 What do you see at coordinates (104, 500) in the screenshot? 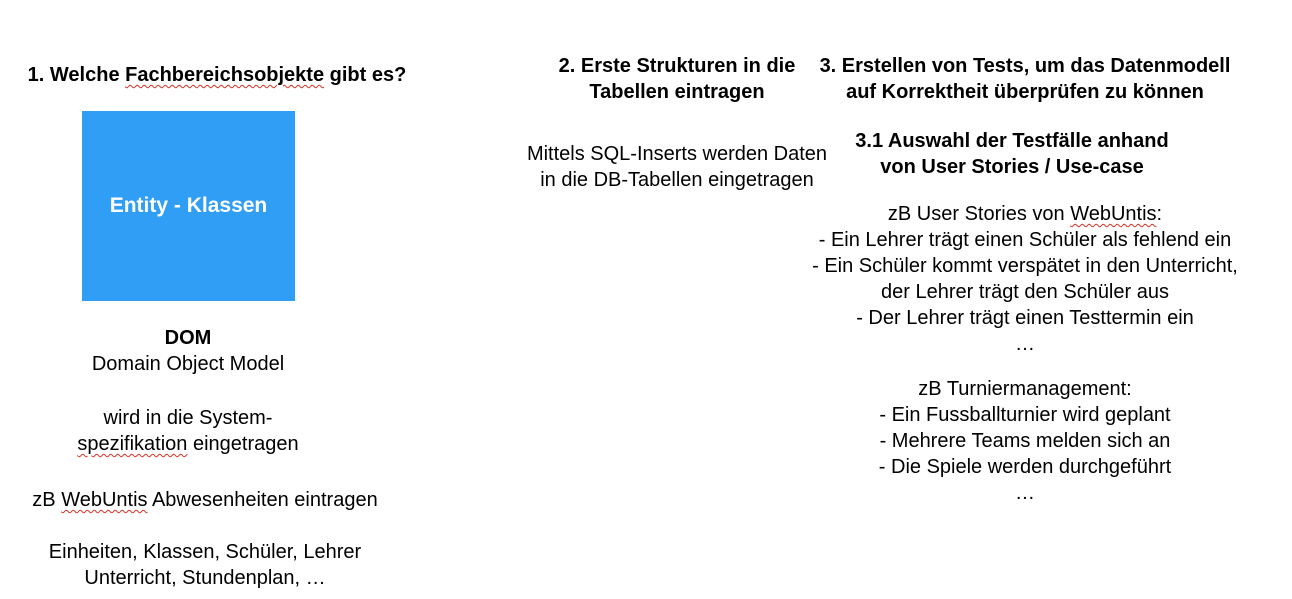
I see `example-flagged-word: WebUntis` at bounding box center [104, 500].